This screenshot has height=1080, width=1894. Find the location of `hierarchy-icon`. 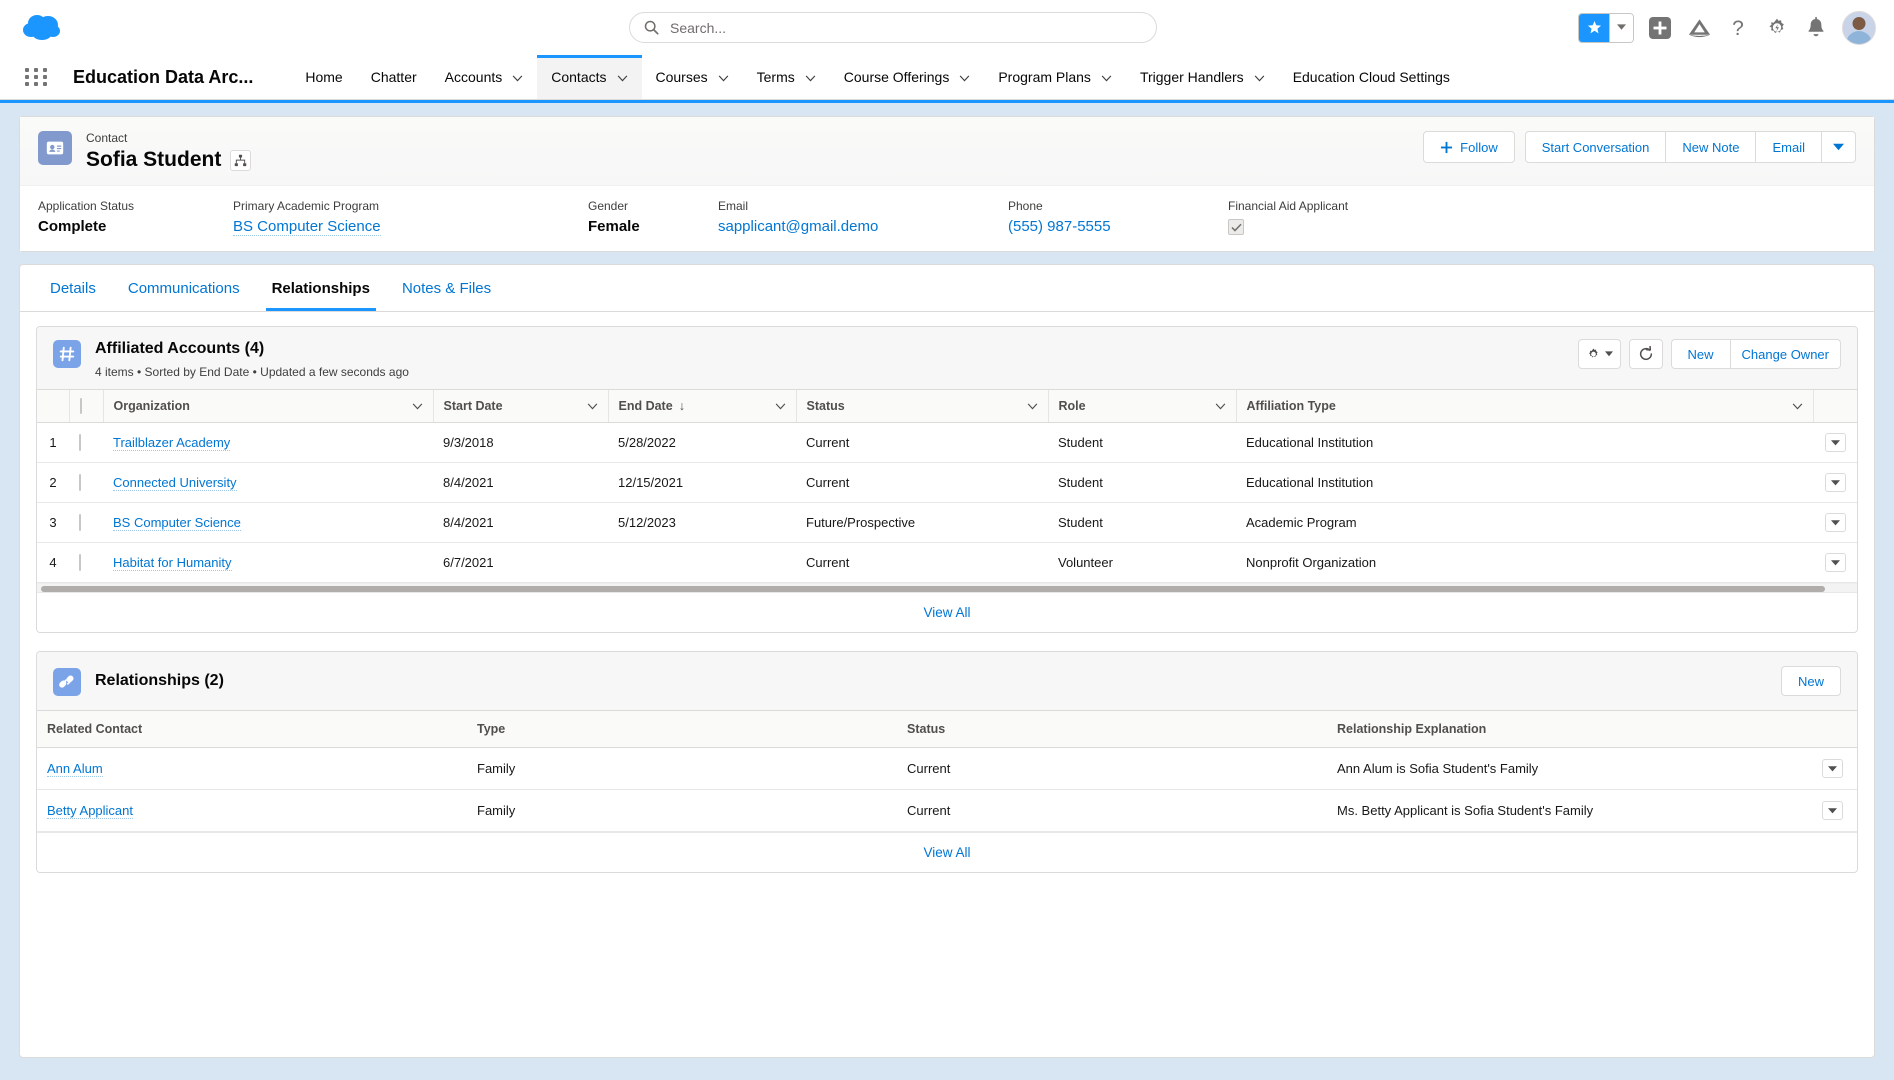

hierarchy-icon is located at coordinates (241, 160).